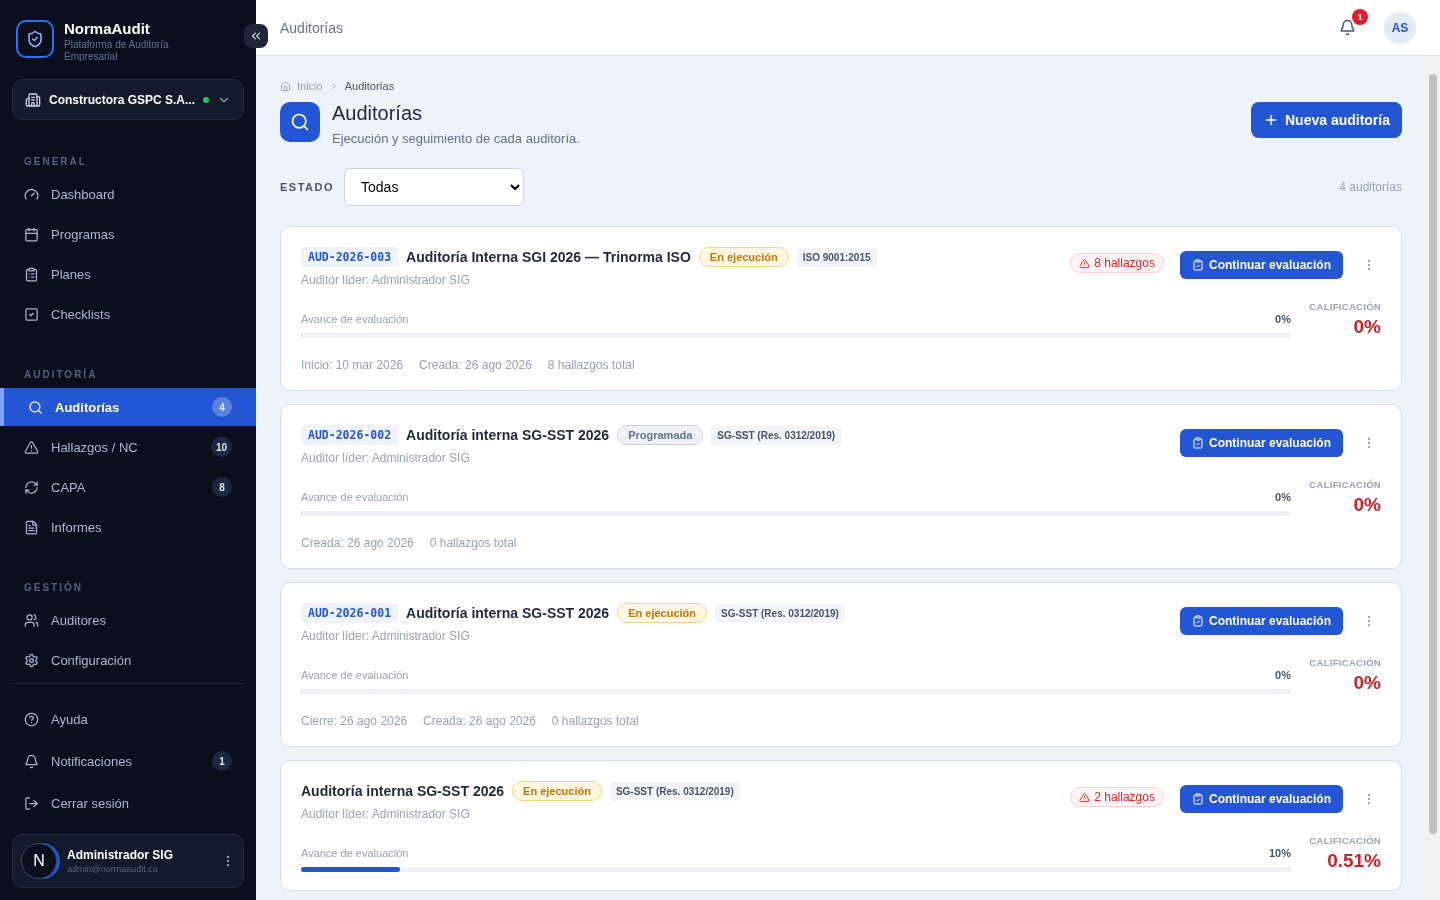 This screenshot has height=900, width=1440. What do you see at coordinates (128, 447) in the screenshot?
I see `nav-item: Hallazgos / NC 10` at bounding box center [128, 447].